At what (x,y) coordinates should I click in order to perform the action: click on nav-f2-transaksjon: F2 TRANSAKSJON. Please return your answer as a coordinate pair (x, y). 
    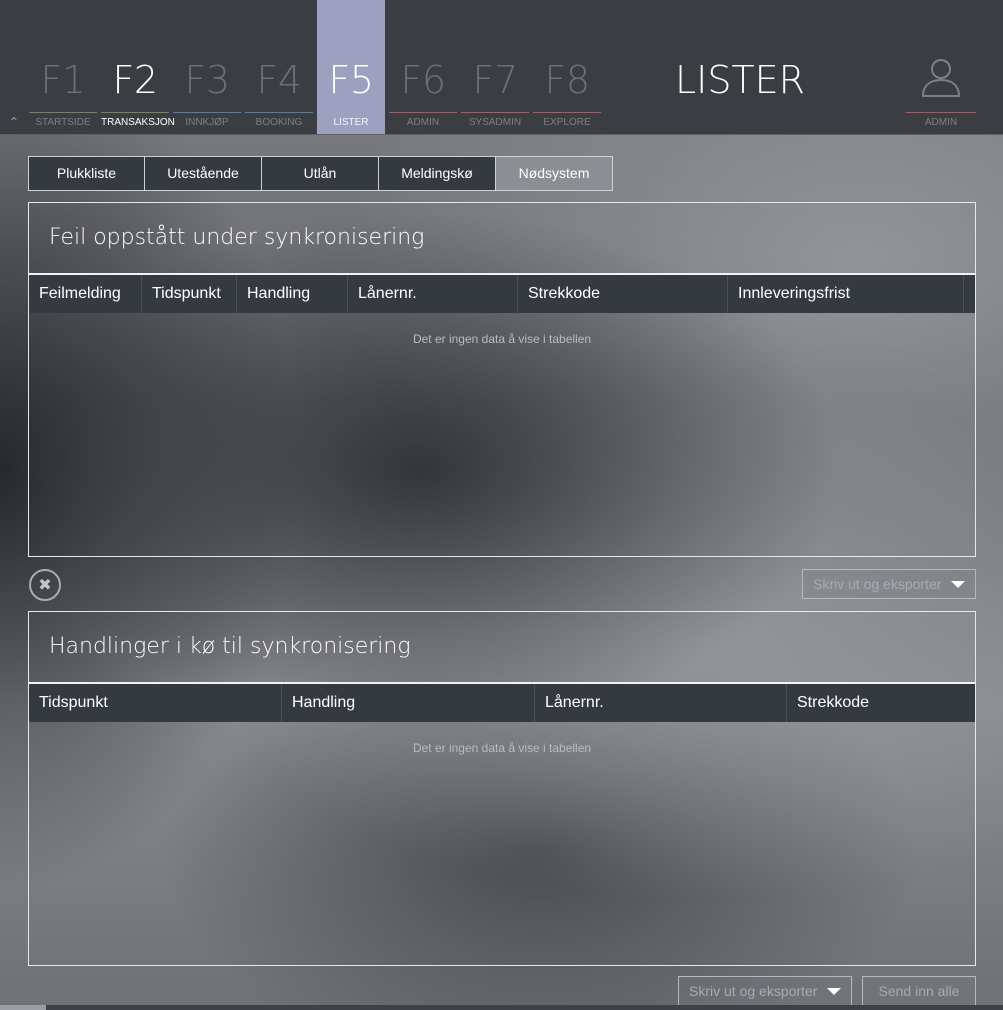
    Looking at the image, I should click on (138, 67).